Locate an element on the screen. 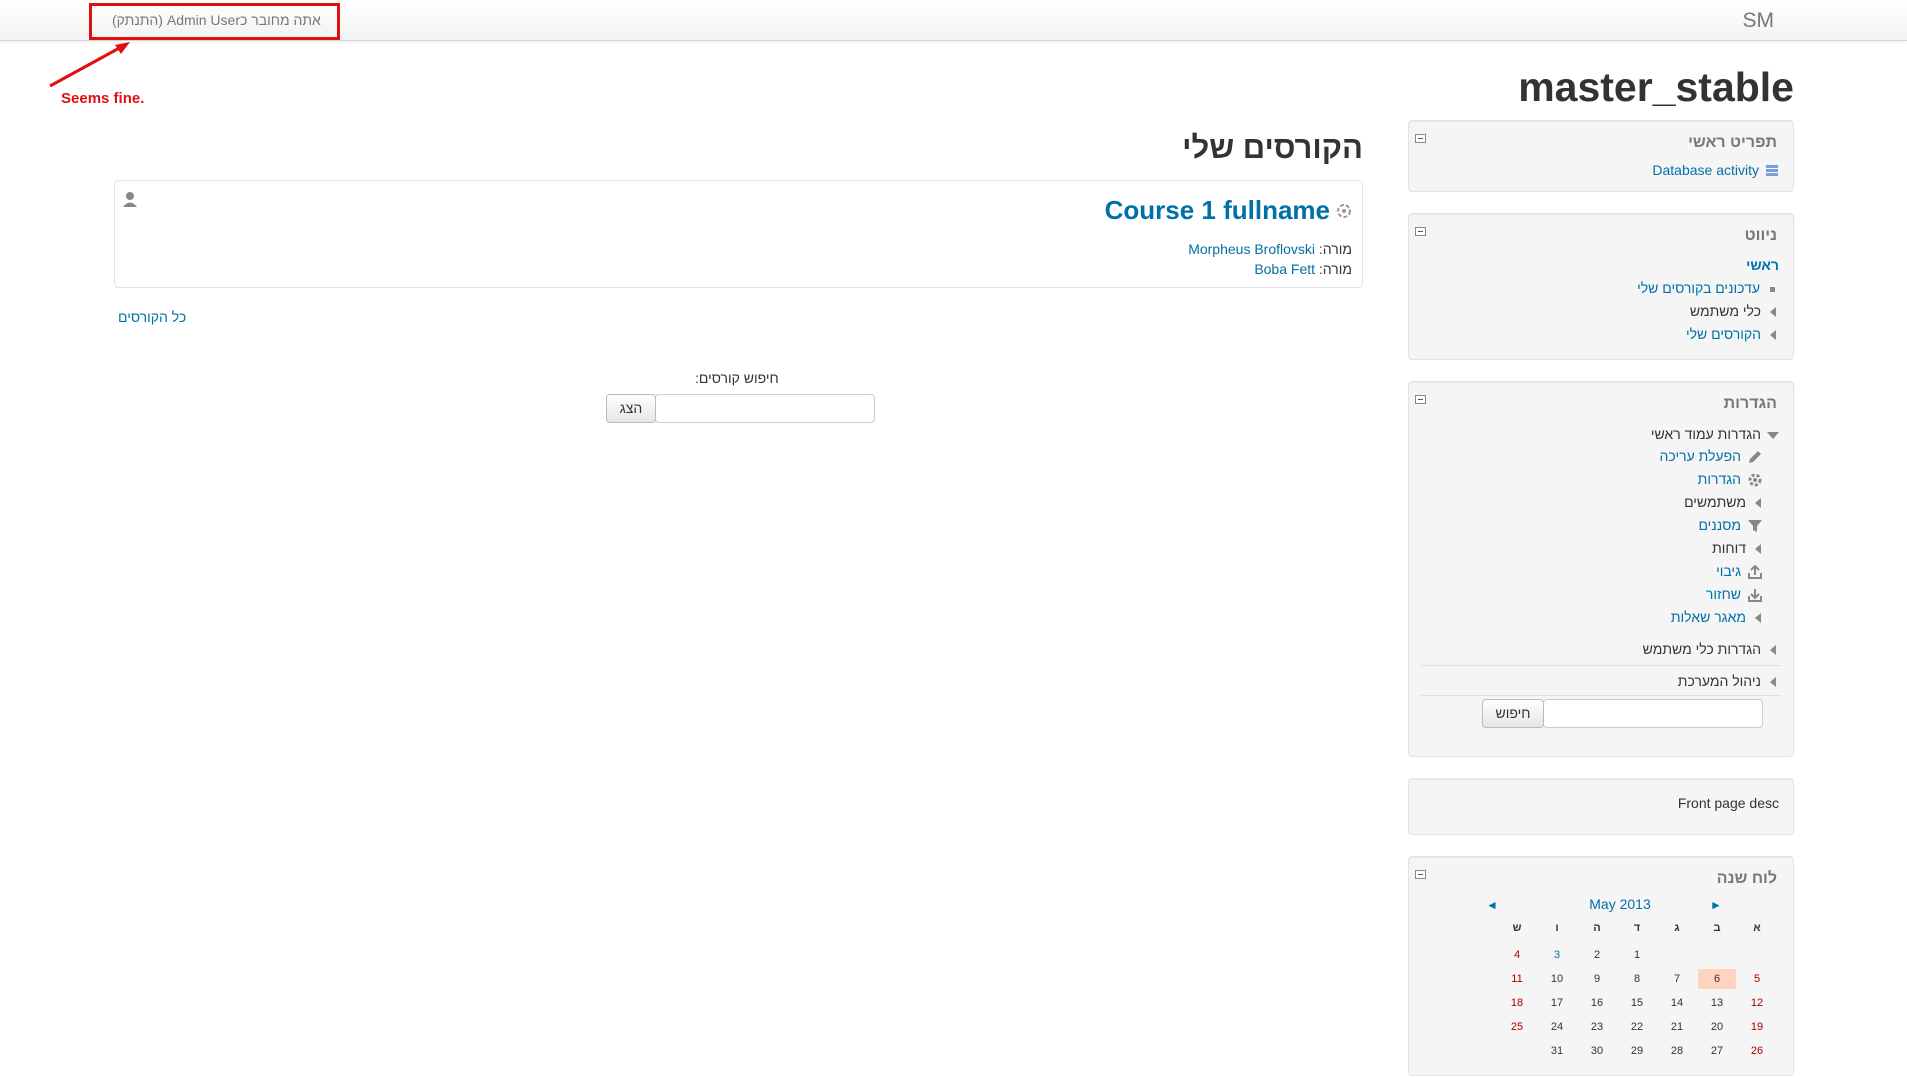  calendar-day: 28 is located at coordinates (1677, 1051).